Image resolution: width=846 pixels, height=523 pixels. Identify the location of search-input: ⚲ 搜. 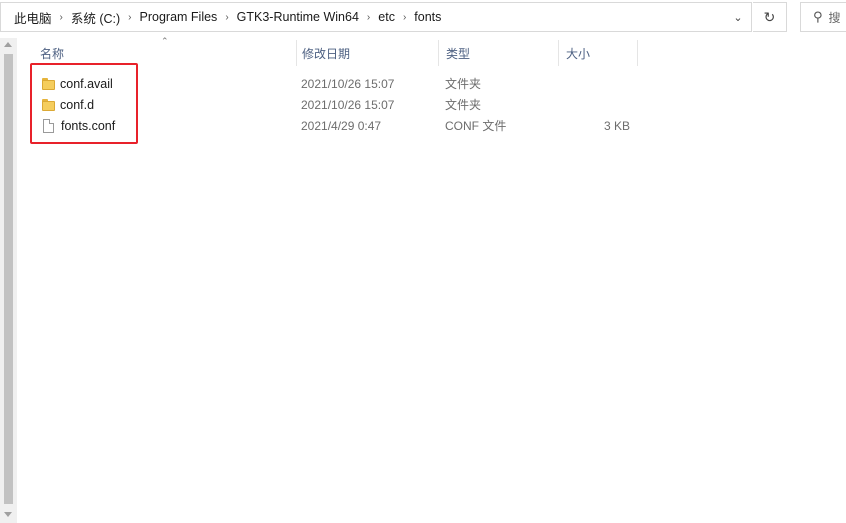
(823, 17).